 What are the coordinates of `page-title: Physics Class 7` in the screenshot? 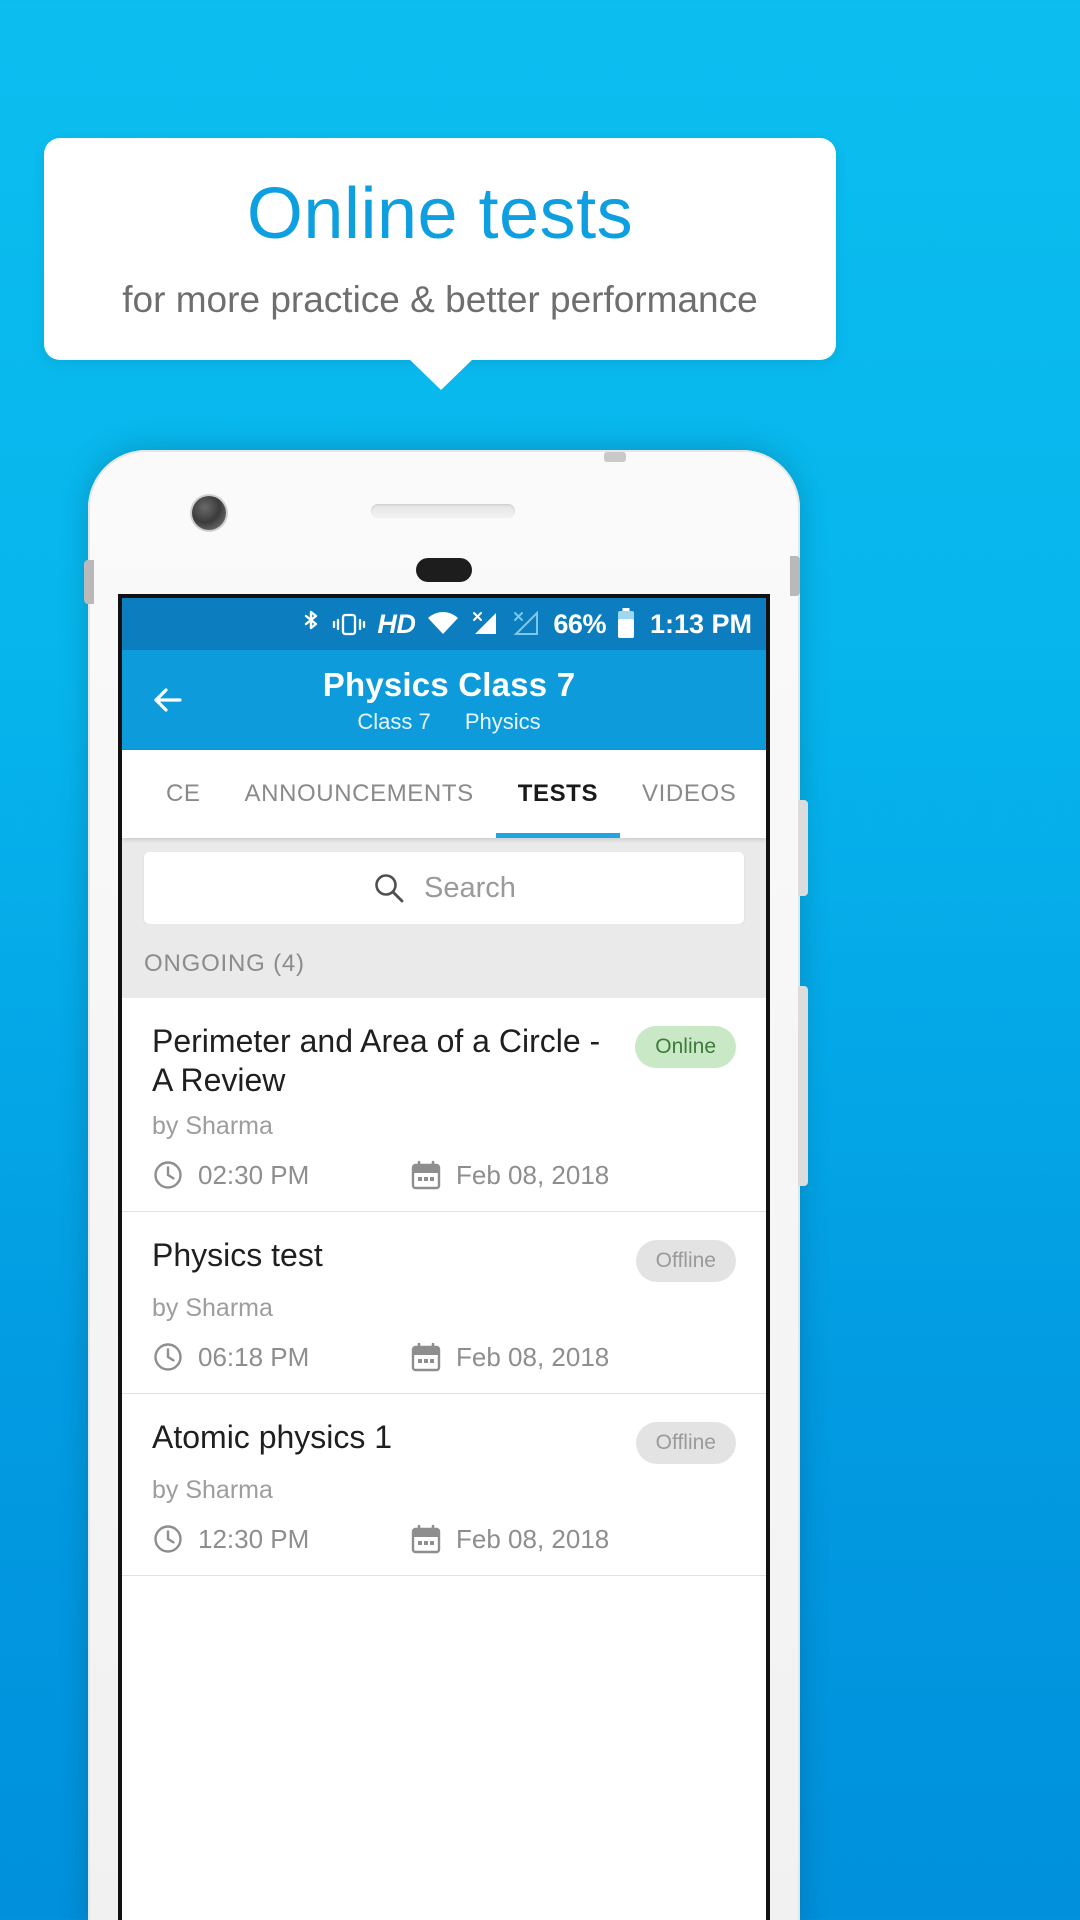 It's located at (449, 684).